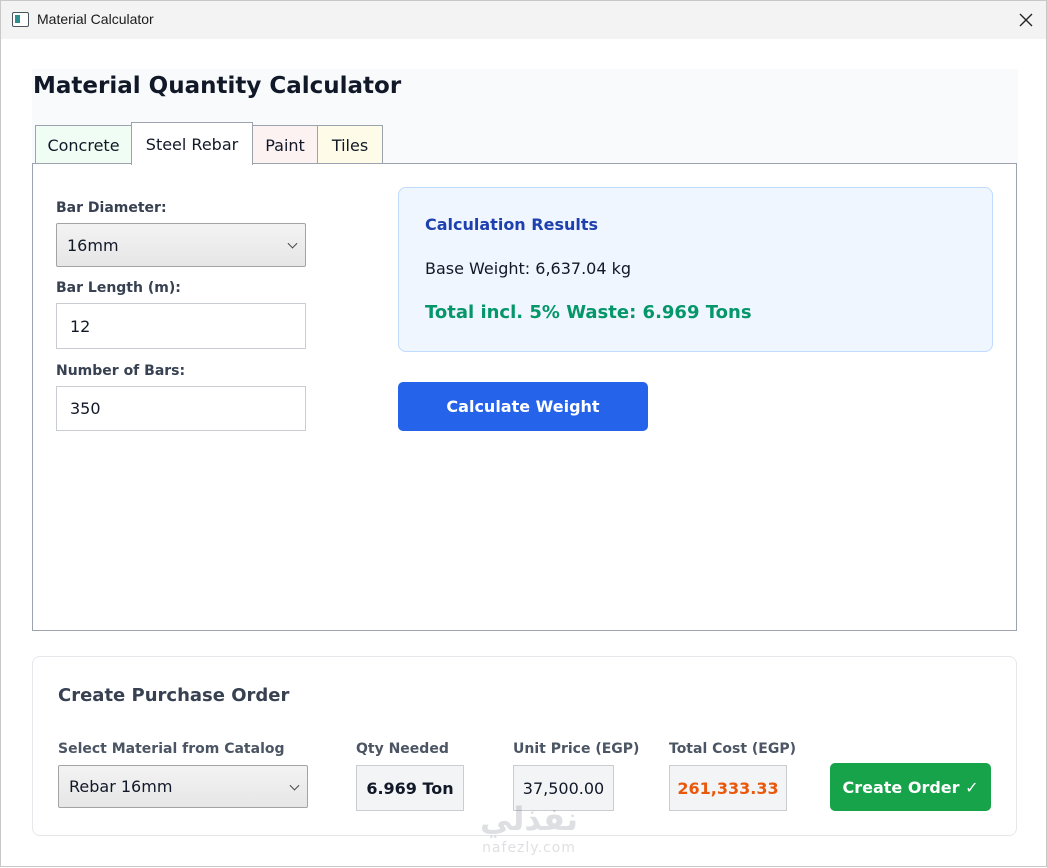 The height and width of the screenshot is (868, 1047). Describe the element at coordinates (85, 408) in the screenshot. I see `number-of-bars-value: 350` at that location.